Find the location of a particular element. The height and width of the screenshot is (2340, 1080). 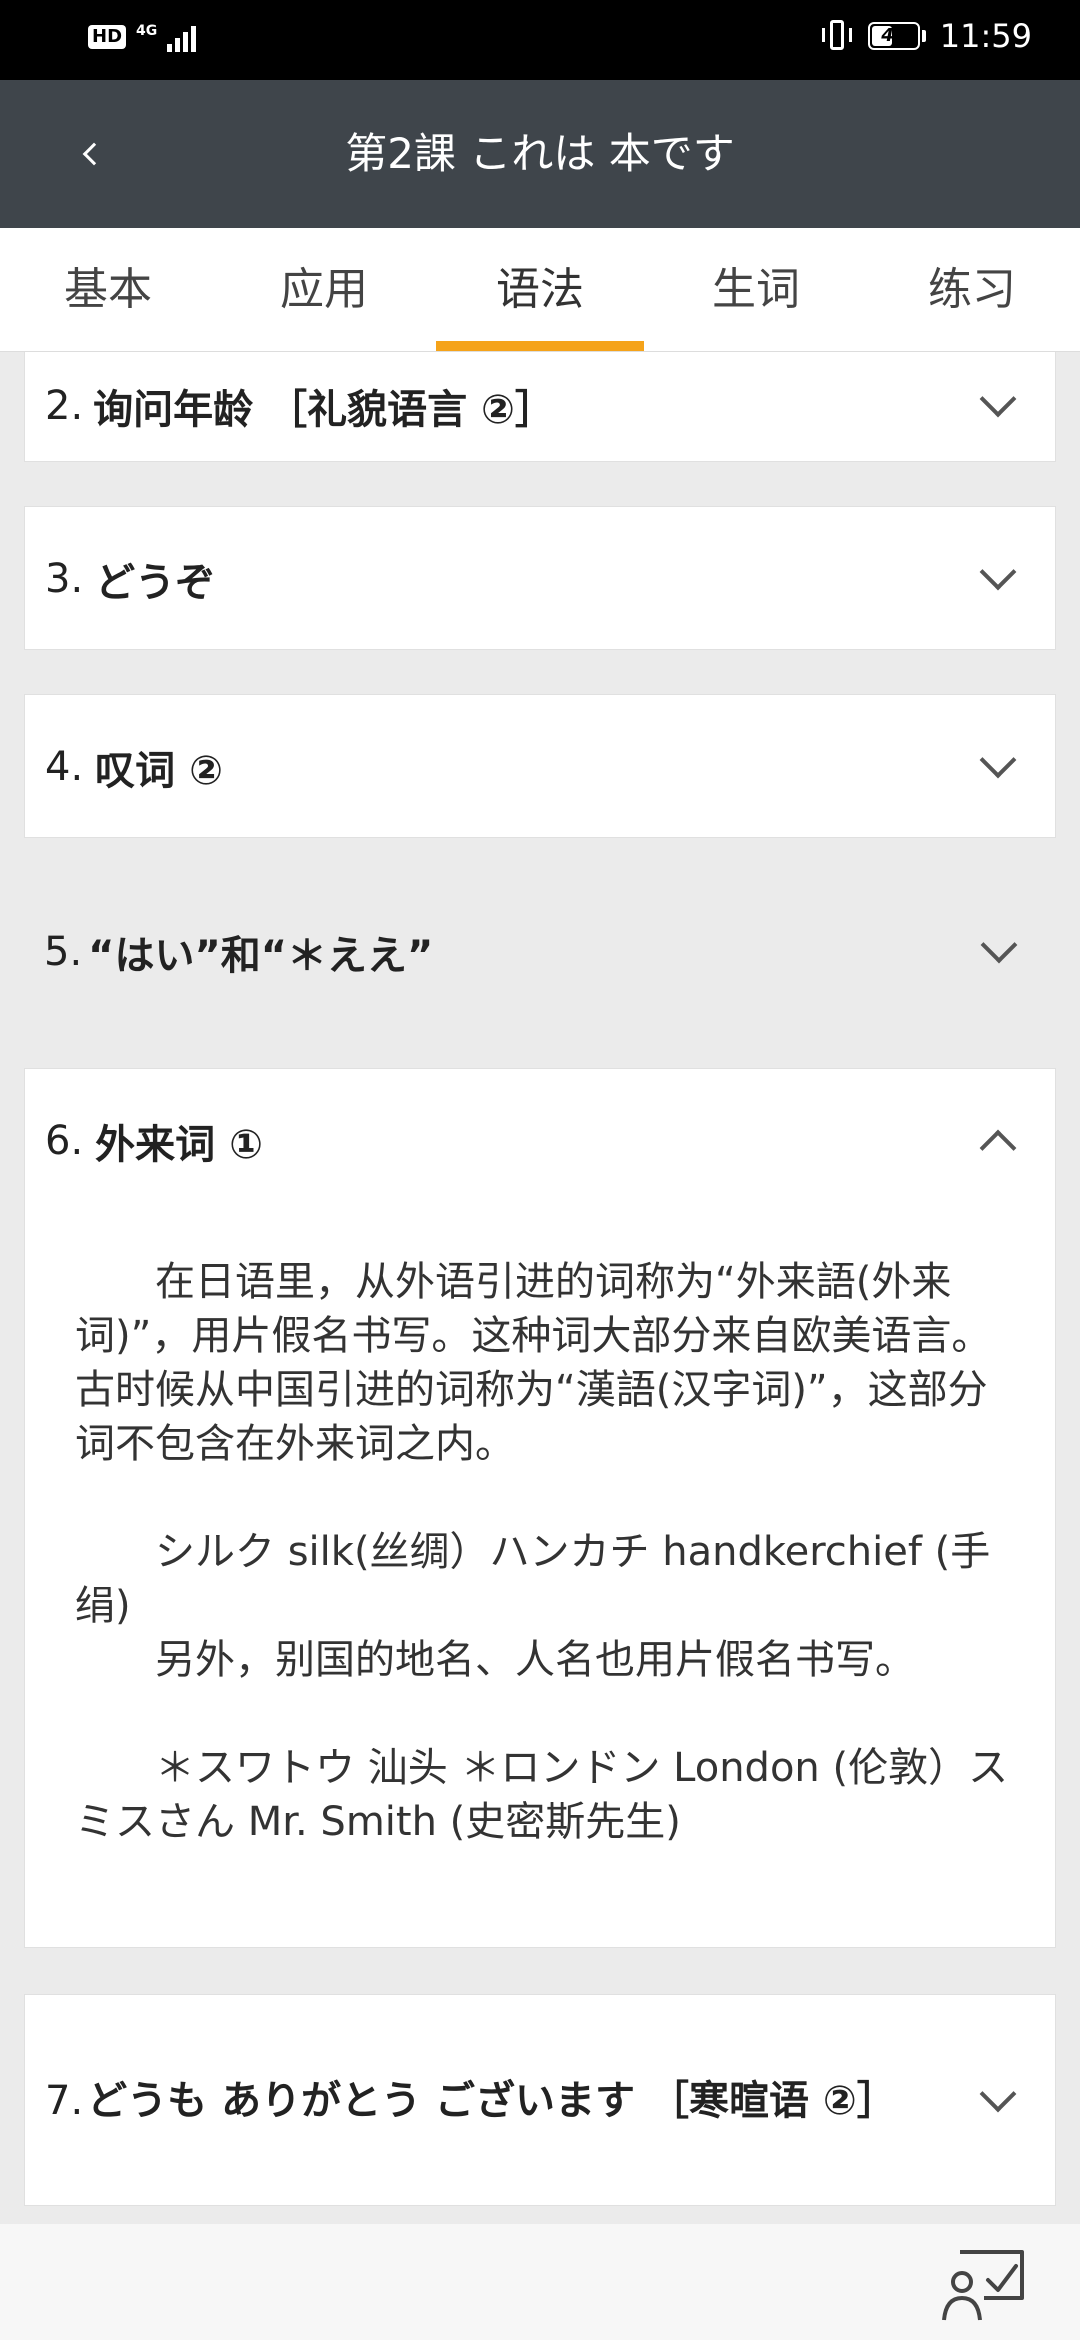

battery-level: 46 is located at coordinates (894, 35).